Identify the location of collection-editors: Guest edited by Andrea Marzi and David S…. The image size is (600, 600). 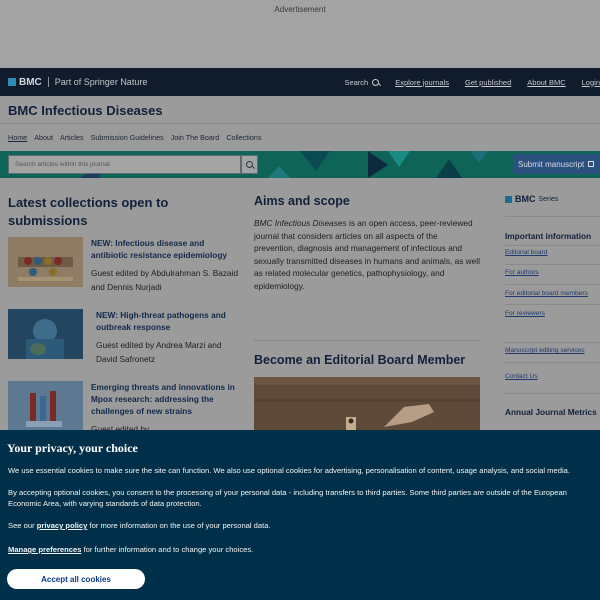
(159, 352).